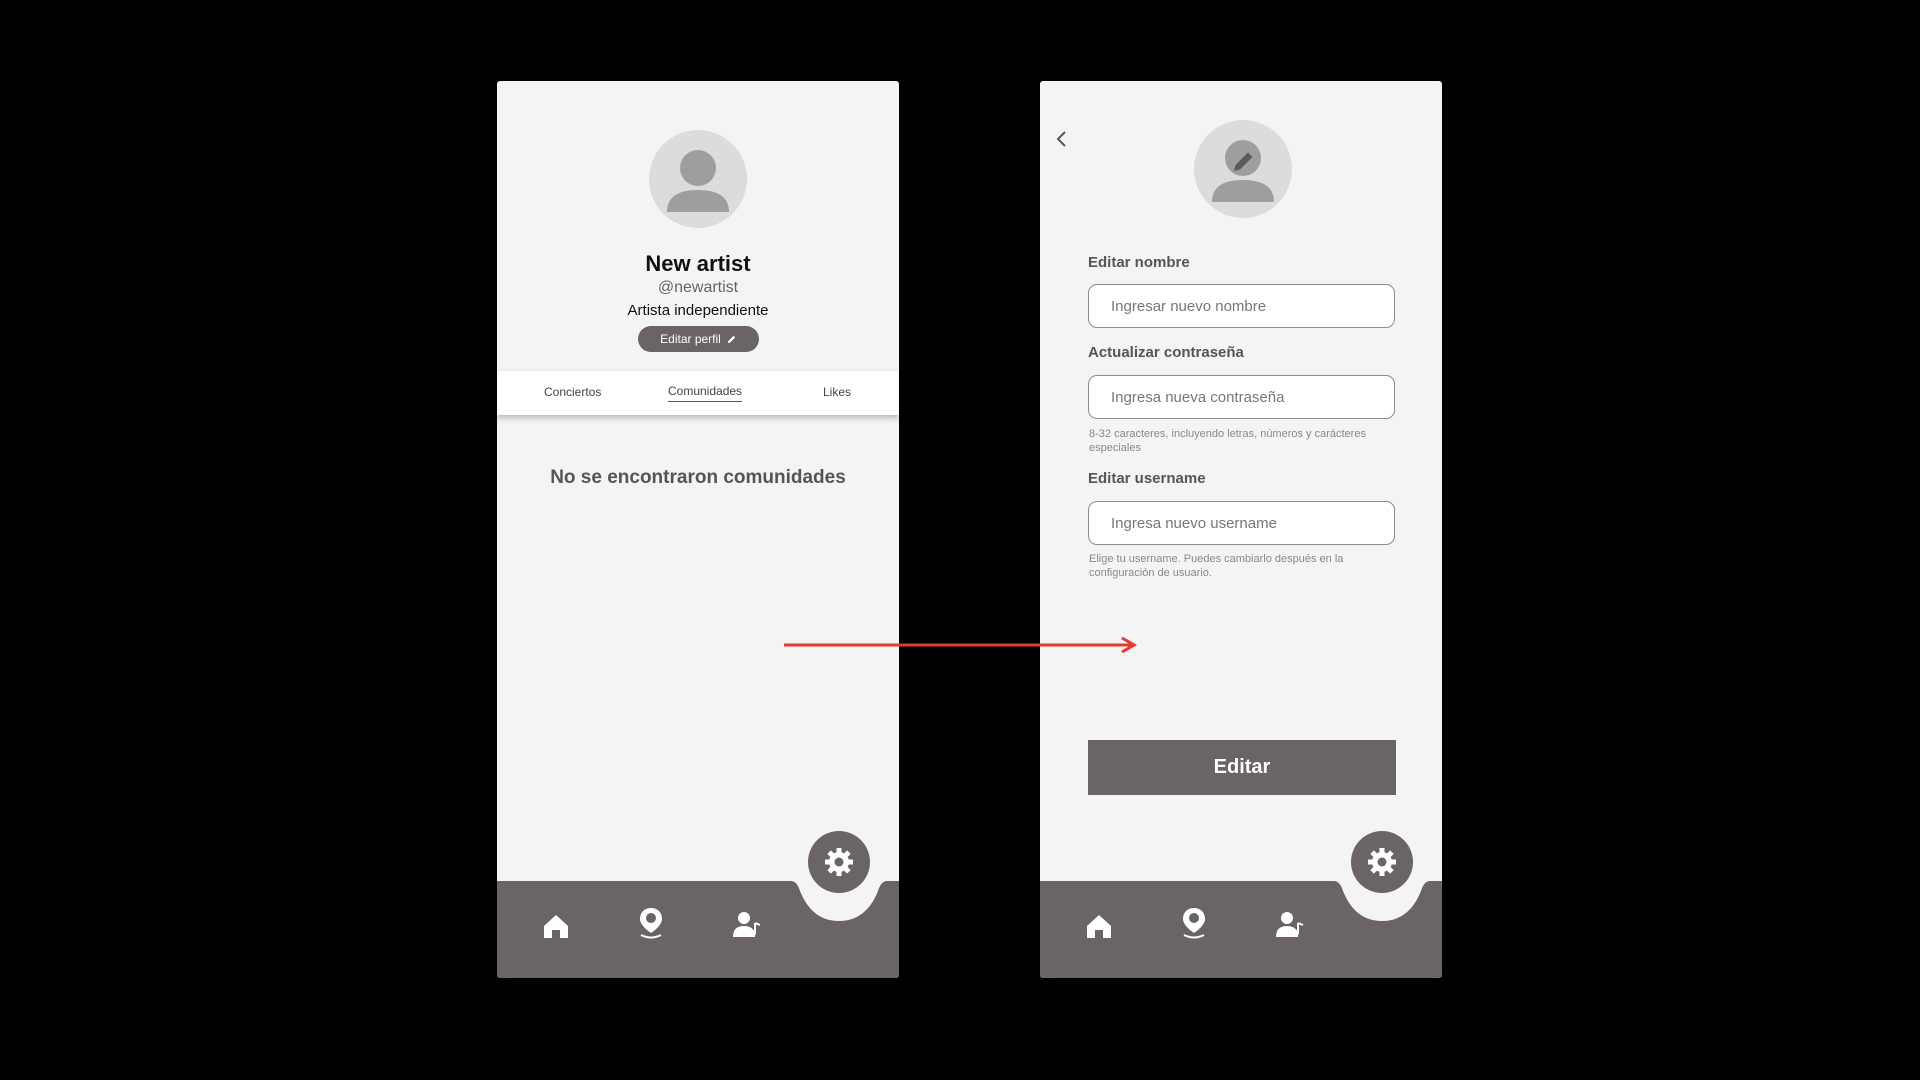 The image size is (1920, 1080). I want to click on name-input, so click(1241, 306).